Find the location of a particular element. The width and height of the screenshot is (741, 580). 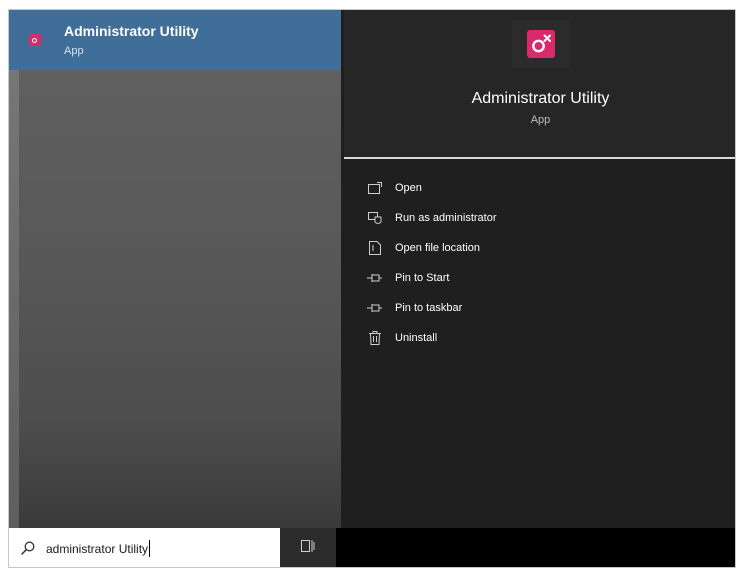

search-box: administrator Utility is located at coordinates (144, 547).